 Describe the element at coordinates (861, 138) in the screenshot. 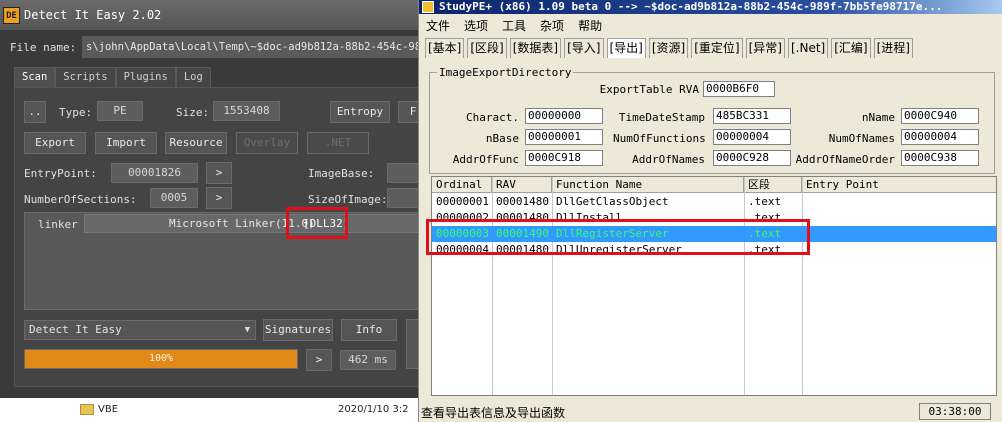

I see `numofnames-label: NumOfNames` at that location.